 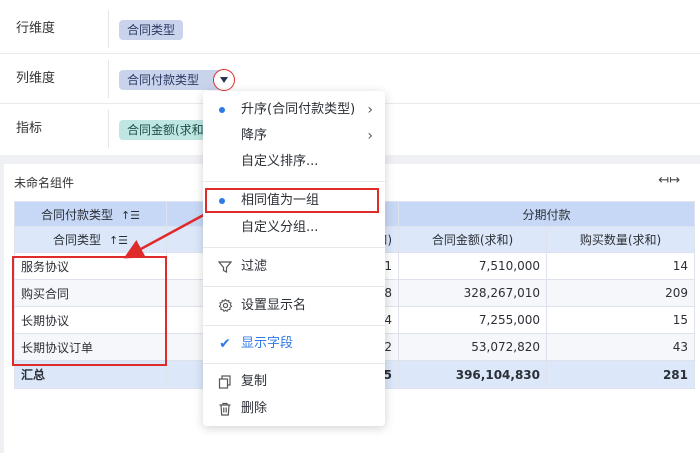 What do you see at coordinates (254, 135) in the screenshot?
I see `menu-item-label: 降序` at bounding box center [254, 135].